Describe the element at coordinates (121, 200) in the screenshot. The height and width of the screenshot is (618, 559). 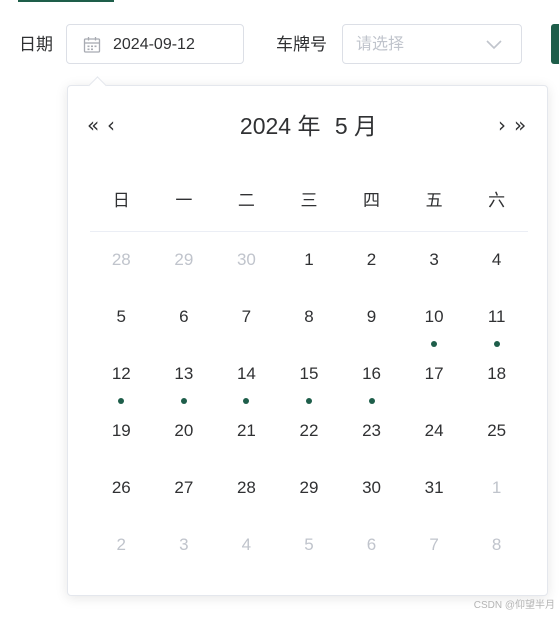
I see `weekday-label: 日` at that location.